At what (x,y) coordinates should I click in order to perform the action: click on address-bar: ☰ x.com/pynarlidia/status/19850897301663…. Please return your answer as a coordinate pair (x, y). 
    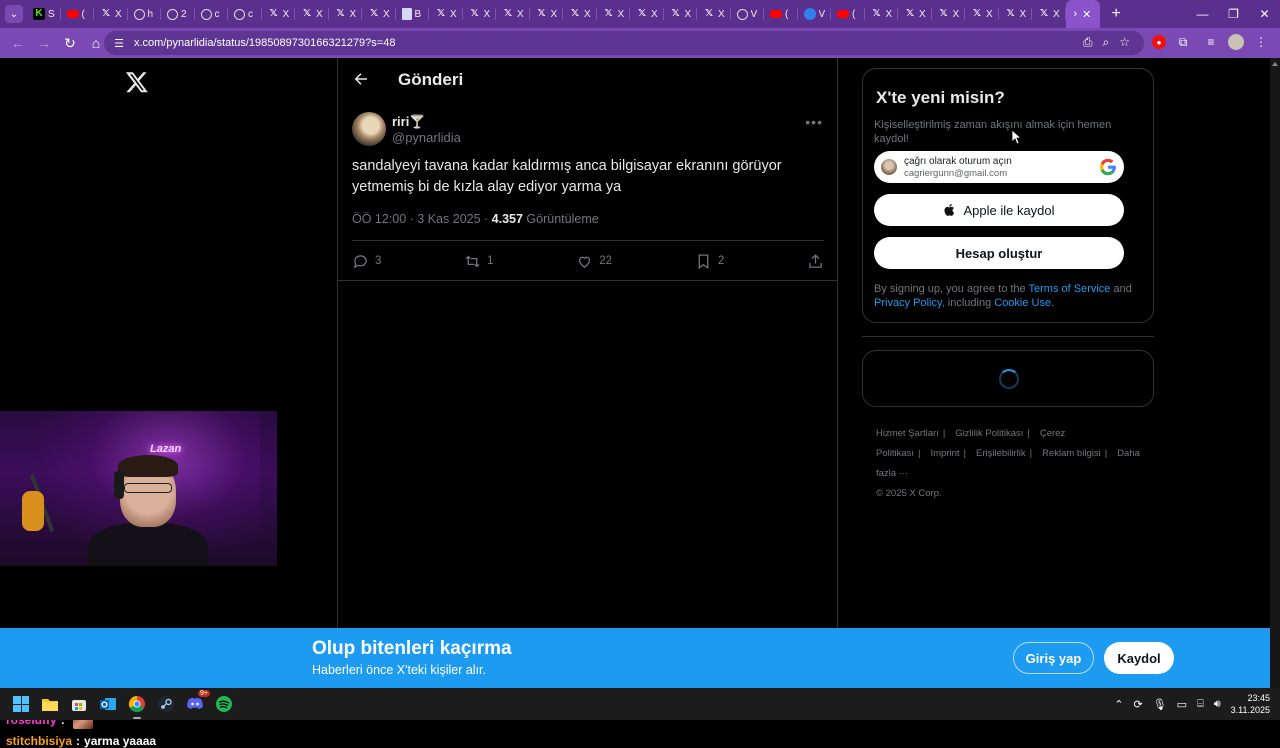
    Looking at the image, I should click on (624, 43).